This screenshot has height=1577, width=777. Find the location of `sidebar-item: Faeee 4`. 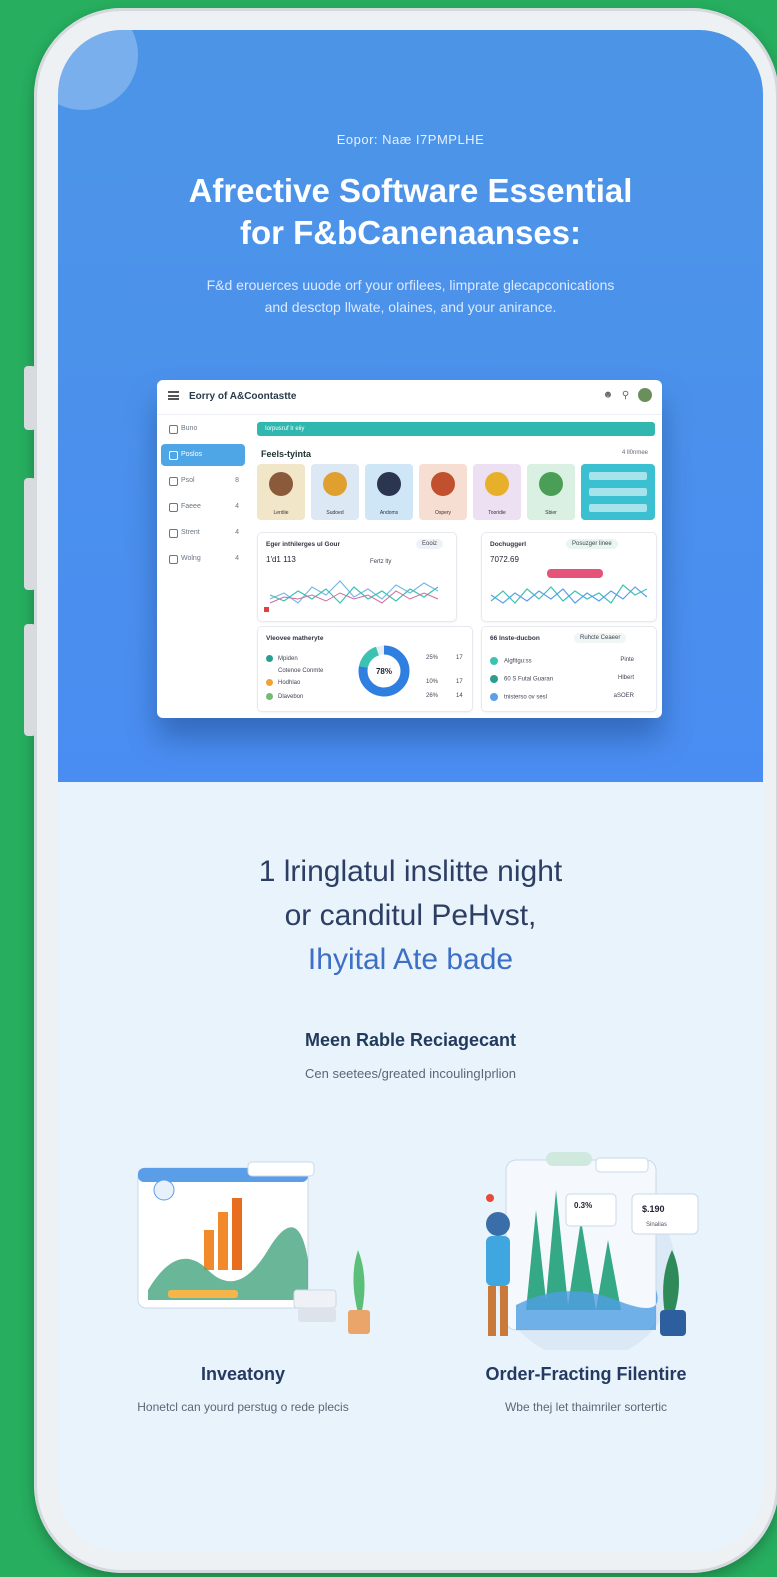

sidebar-item: Faeee 4 is located at coordinates (203, 507).